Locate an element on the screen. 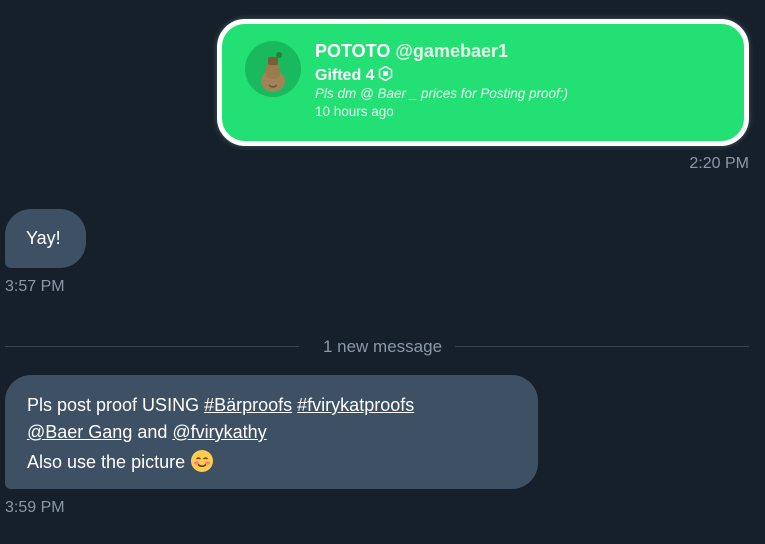 The height and width of the screenshot is (544, 765). message-text: Yay! is located at coordinates (43, 238).